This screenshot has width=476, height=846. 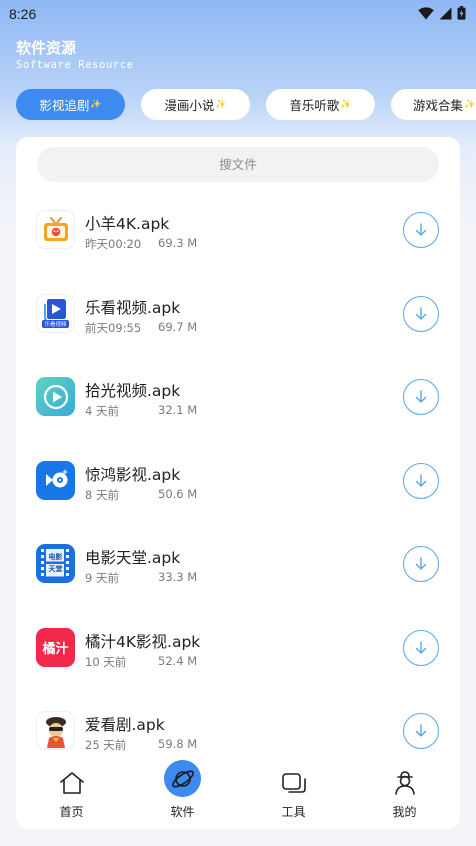 I want to click on nav-label: 首页, so click(x=71, y=812).